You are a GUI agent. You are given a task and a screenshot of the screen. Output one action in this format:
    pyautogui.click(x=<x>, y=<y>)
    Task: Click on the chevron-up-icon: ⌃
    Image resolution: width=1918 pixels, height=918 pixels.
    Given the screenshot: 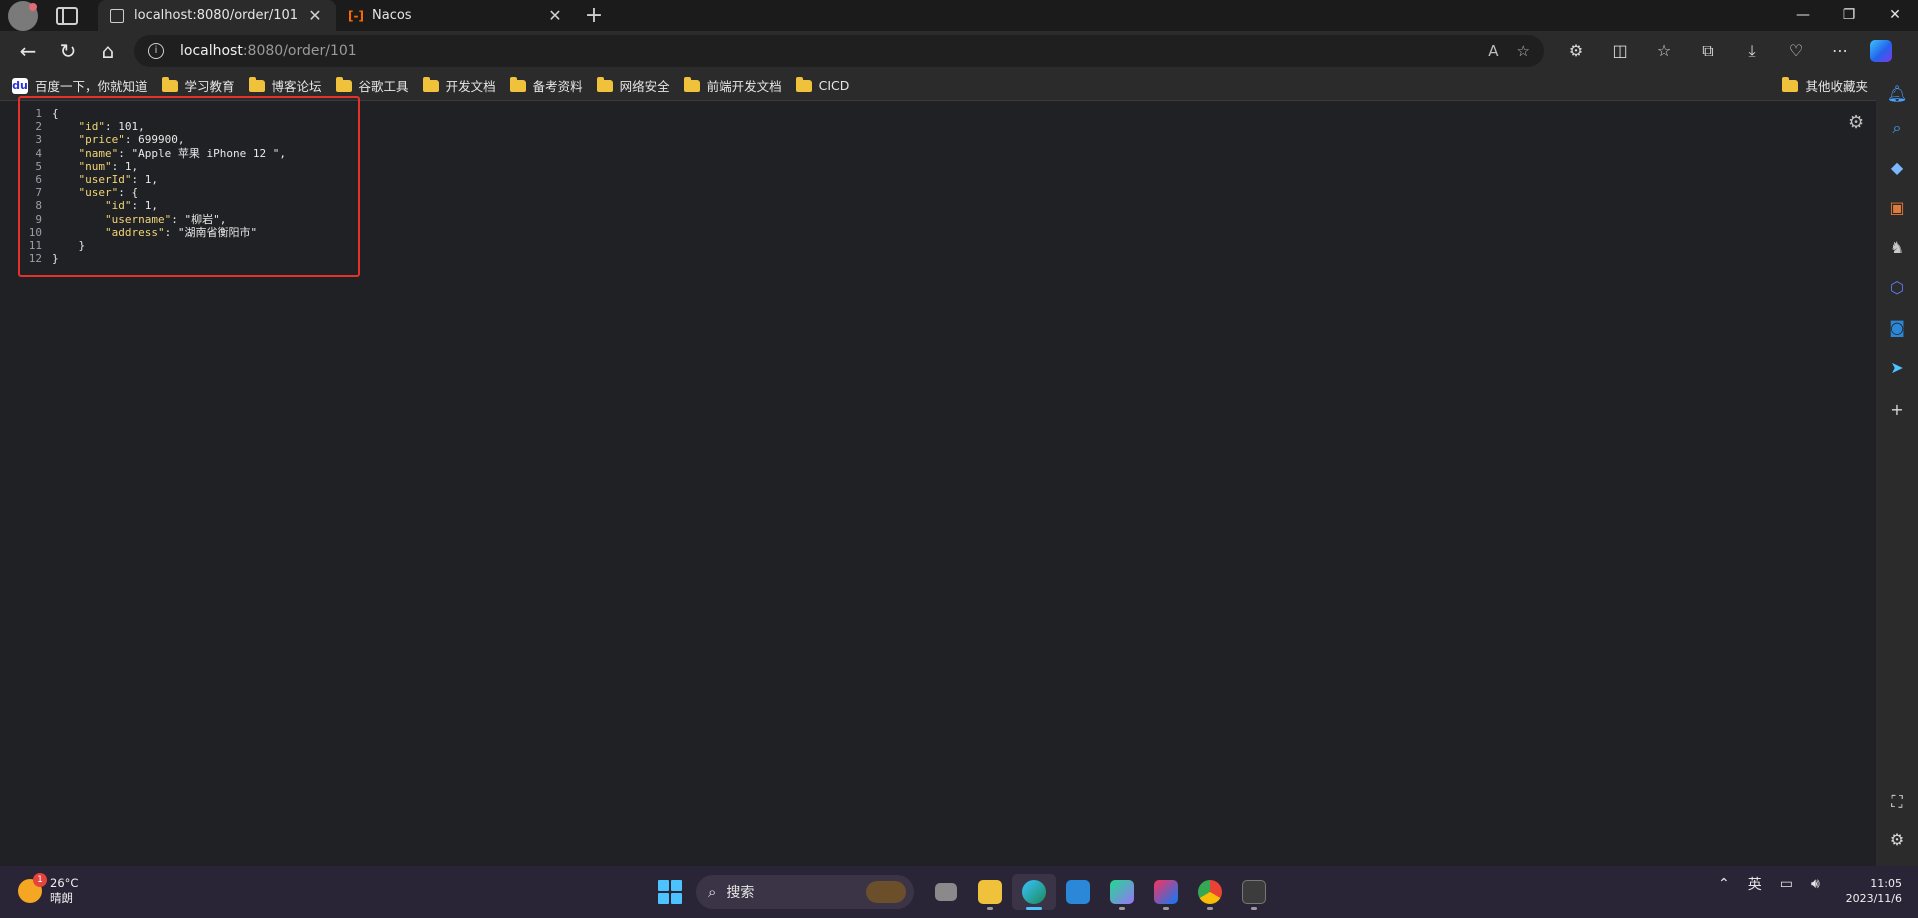 What is the action you would take?
    pyautogui.click(x=1724, y=884)
    